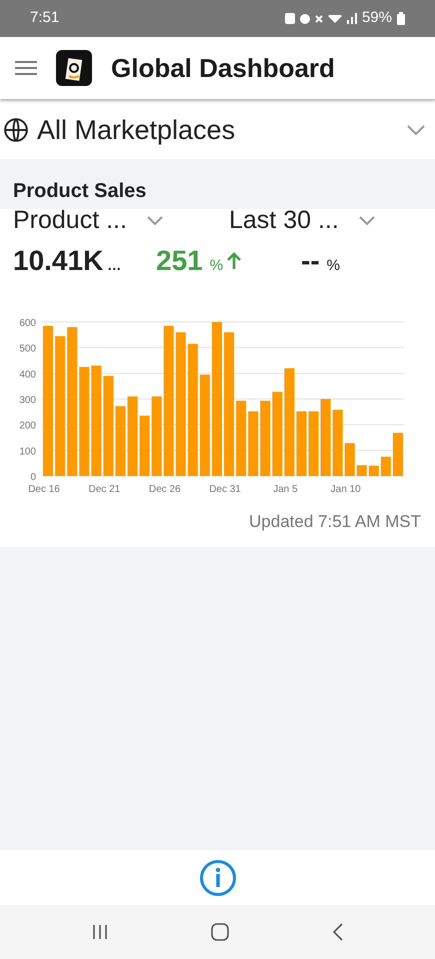 The width and height of the screenshot is (435, 959). I want to click on status-time: 7:51, so click(45, 18).